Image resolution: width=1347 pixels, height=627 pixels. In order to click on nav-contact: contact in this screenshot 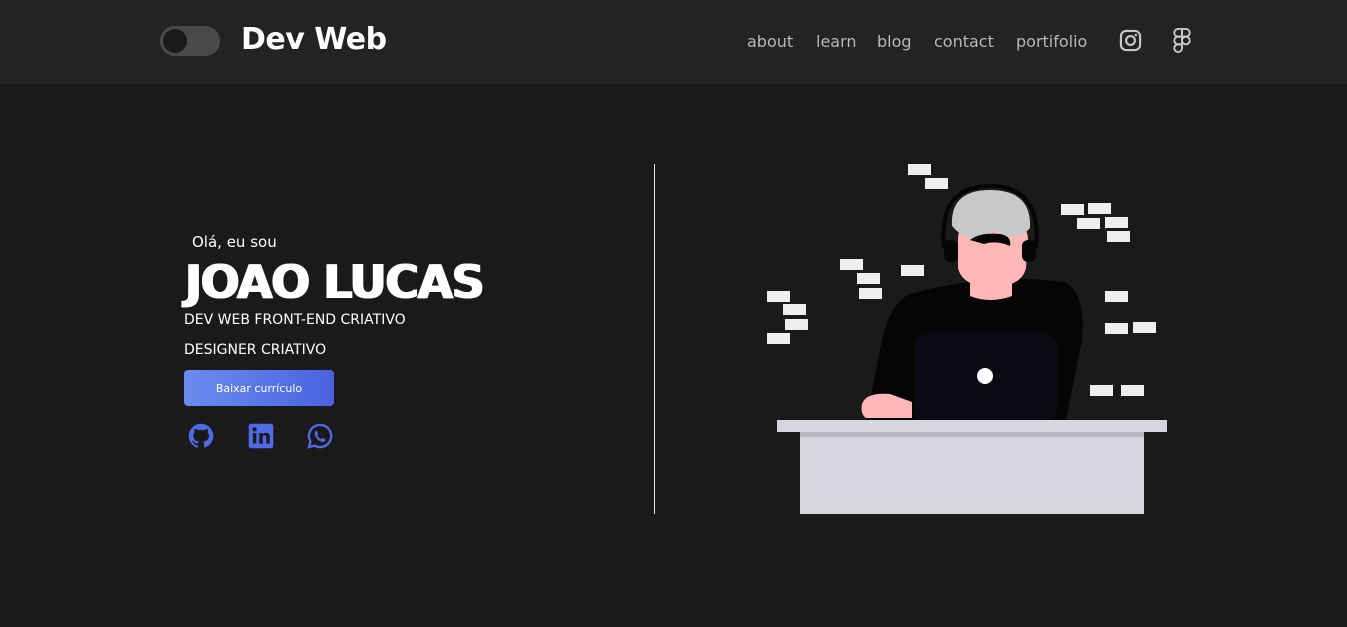, I will do `click(964, 42)`.